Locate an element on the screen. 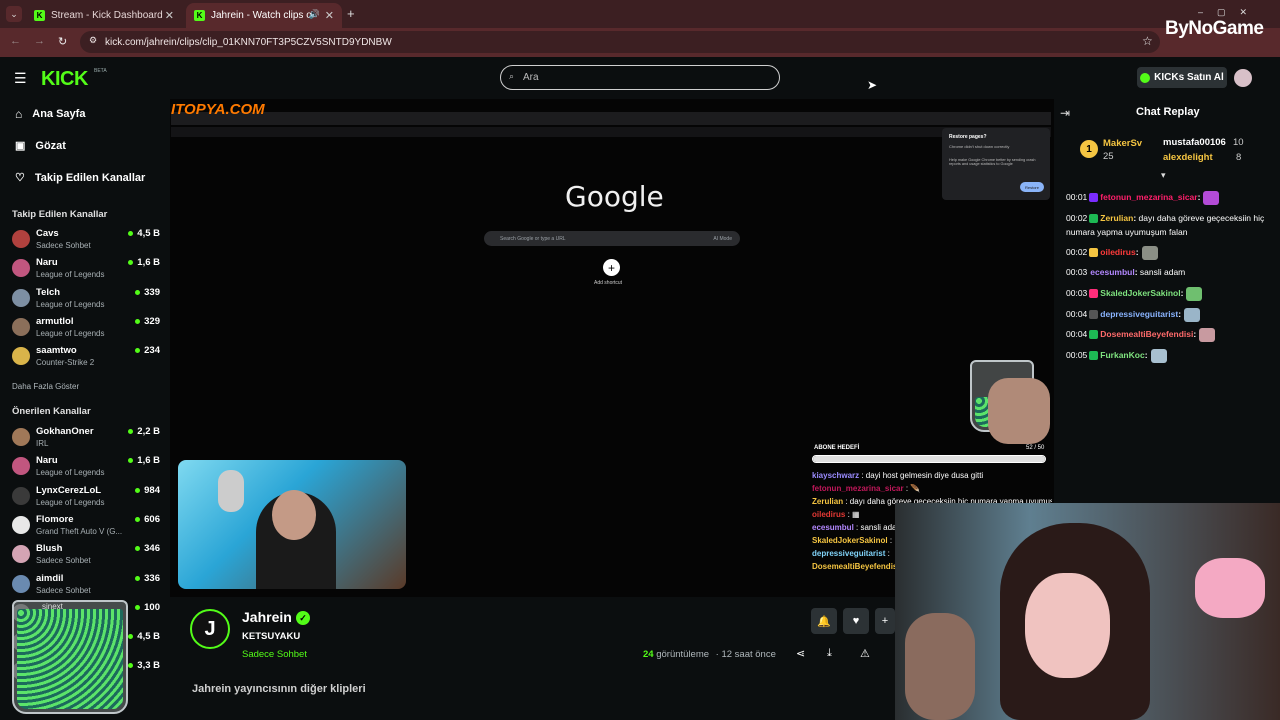  chat-username: ecesumbul is located at coordinates (1112, 272).